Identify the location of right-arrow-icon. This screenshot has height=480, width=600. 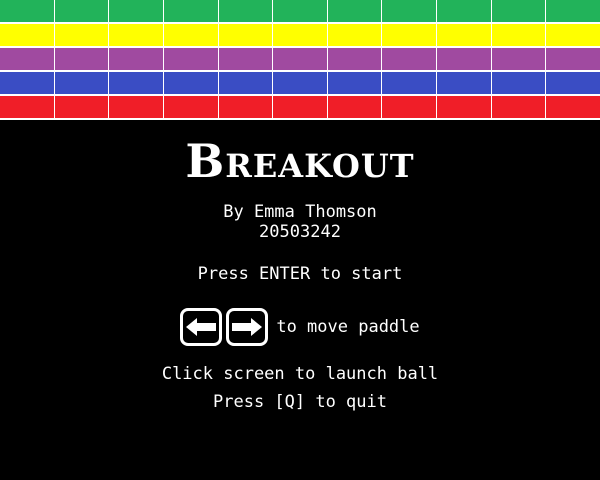
(247, 327).